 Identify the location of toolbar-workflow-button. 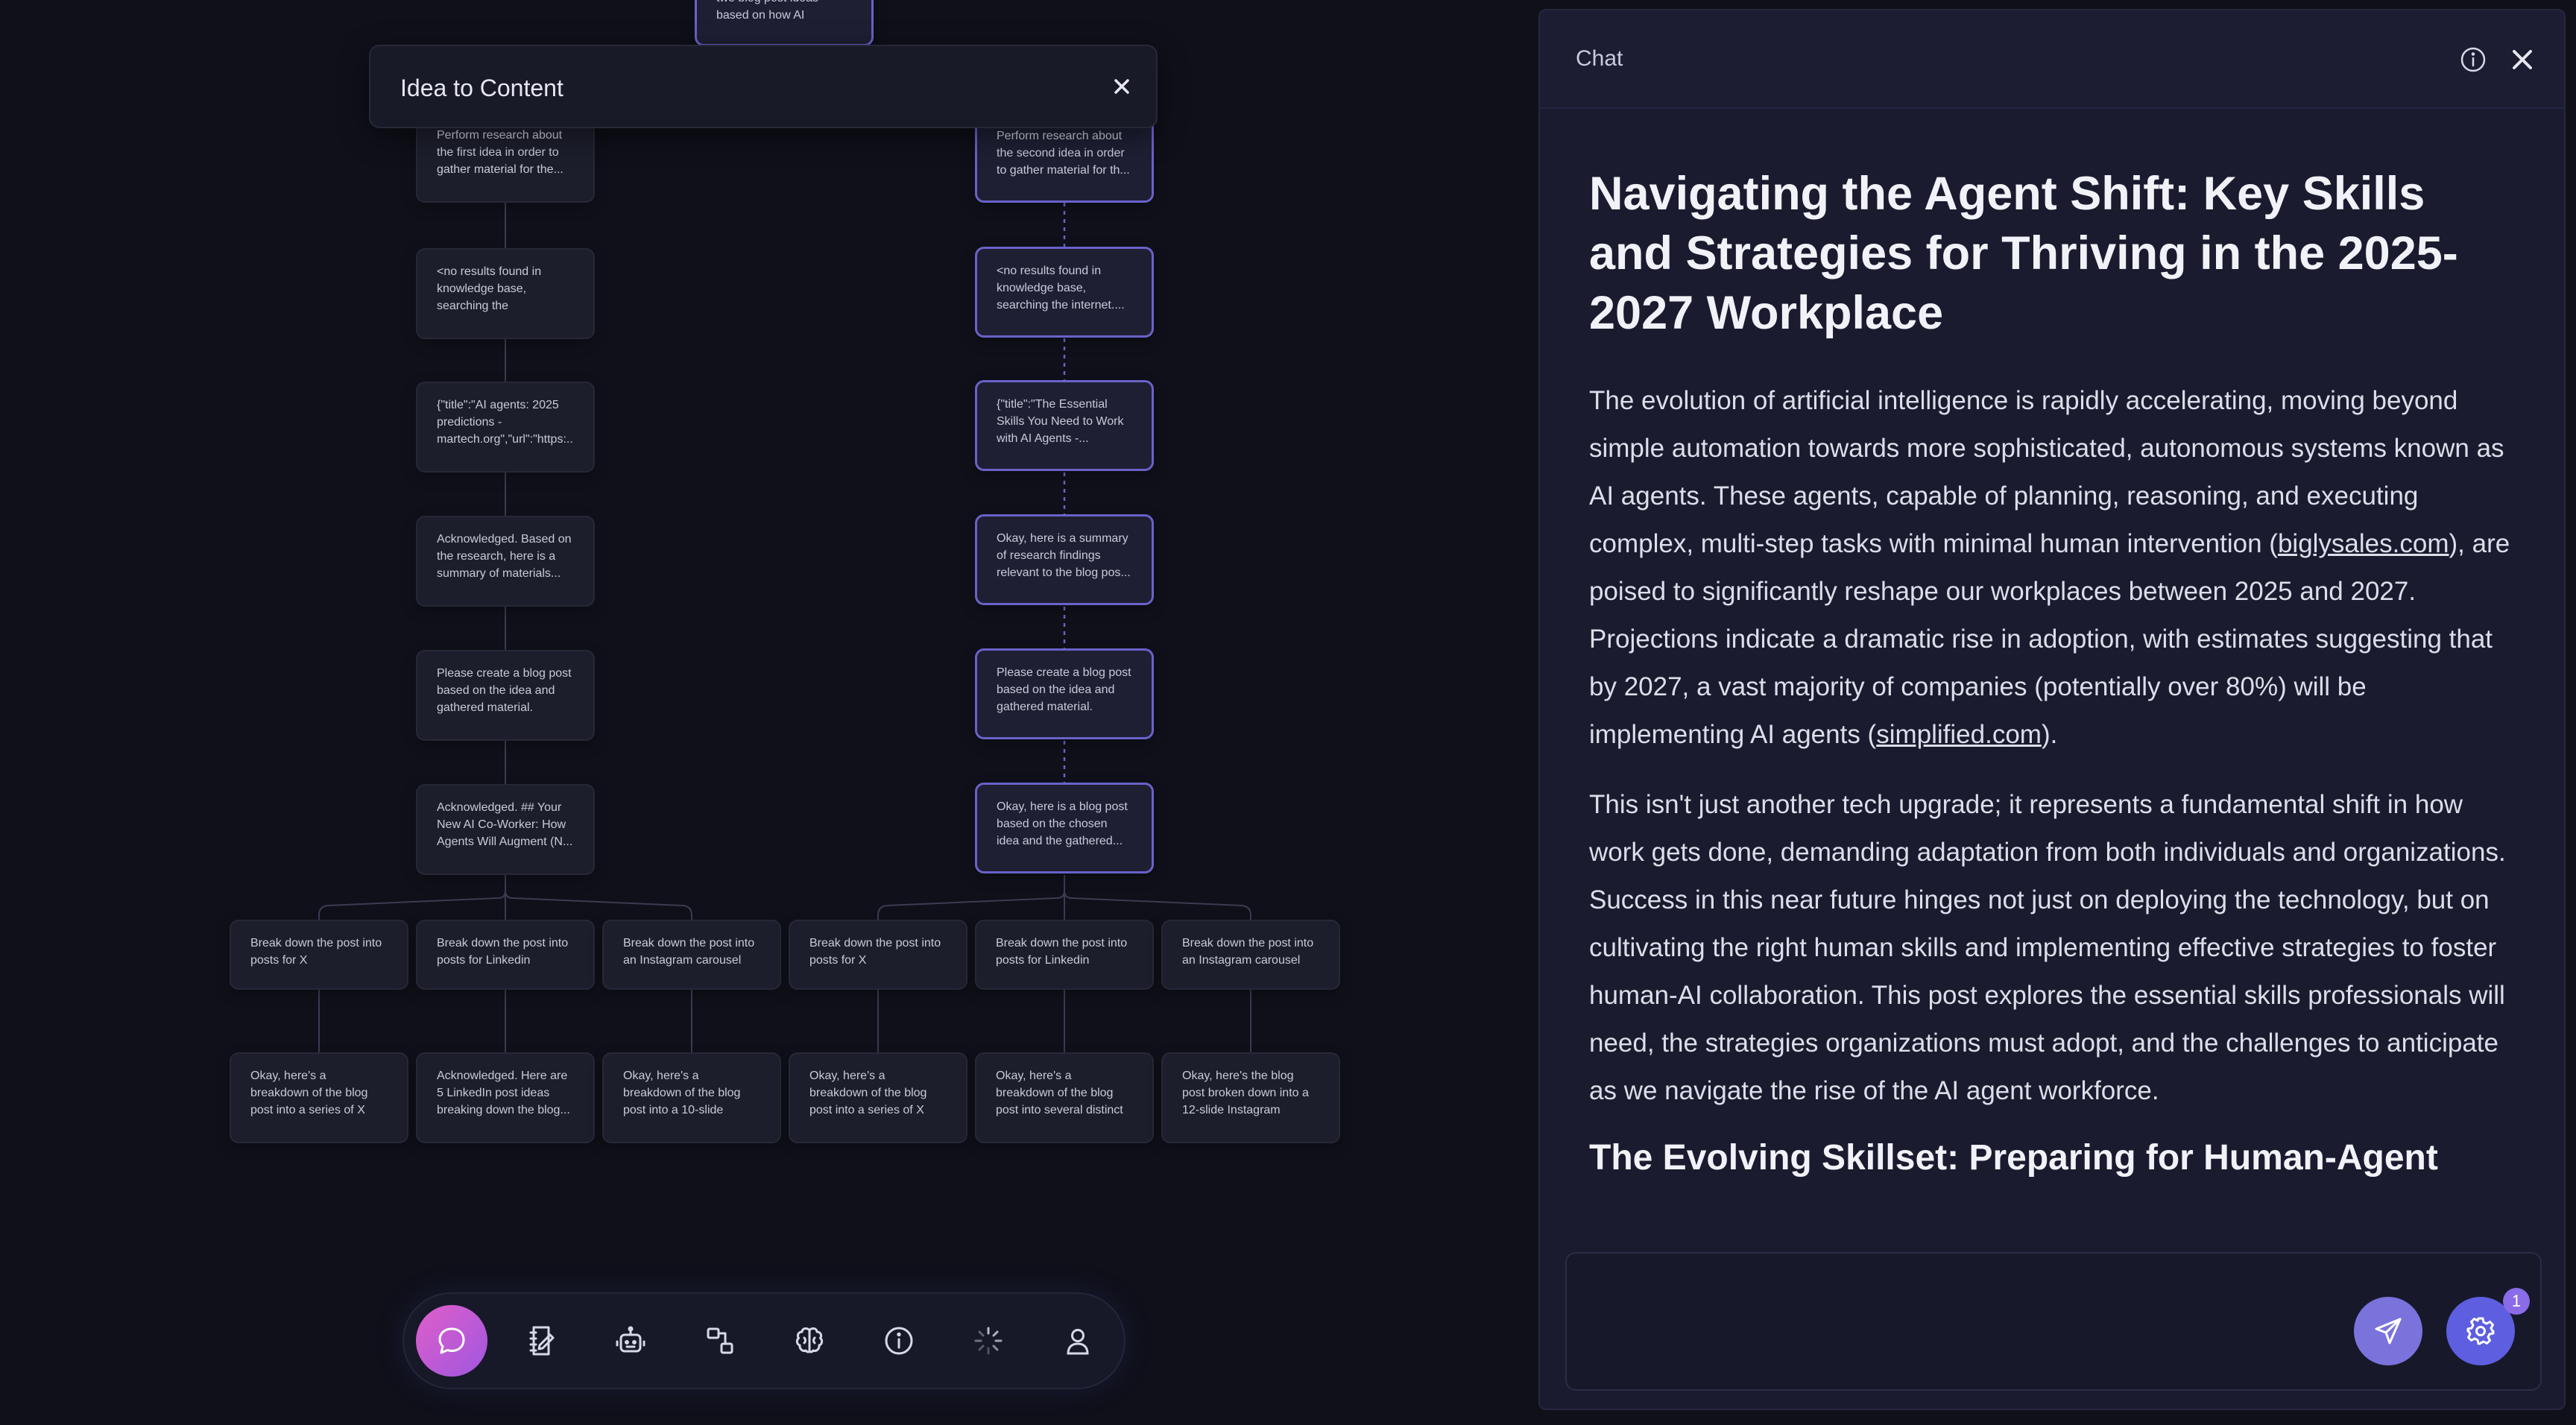
(720, 1341).